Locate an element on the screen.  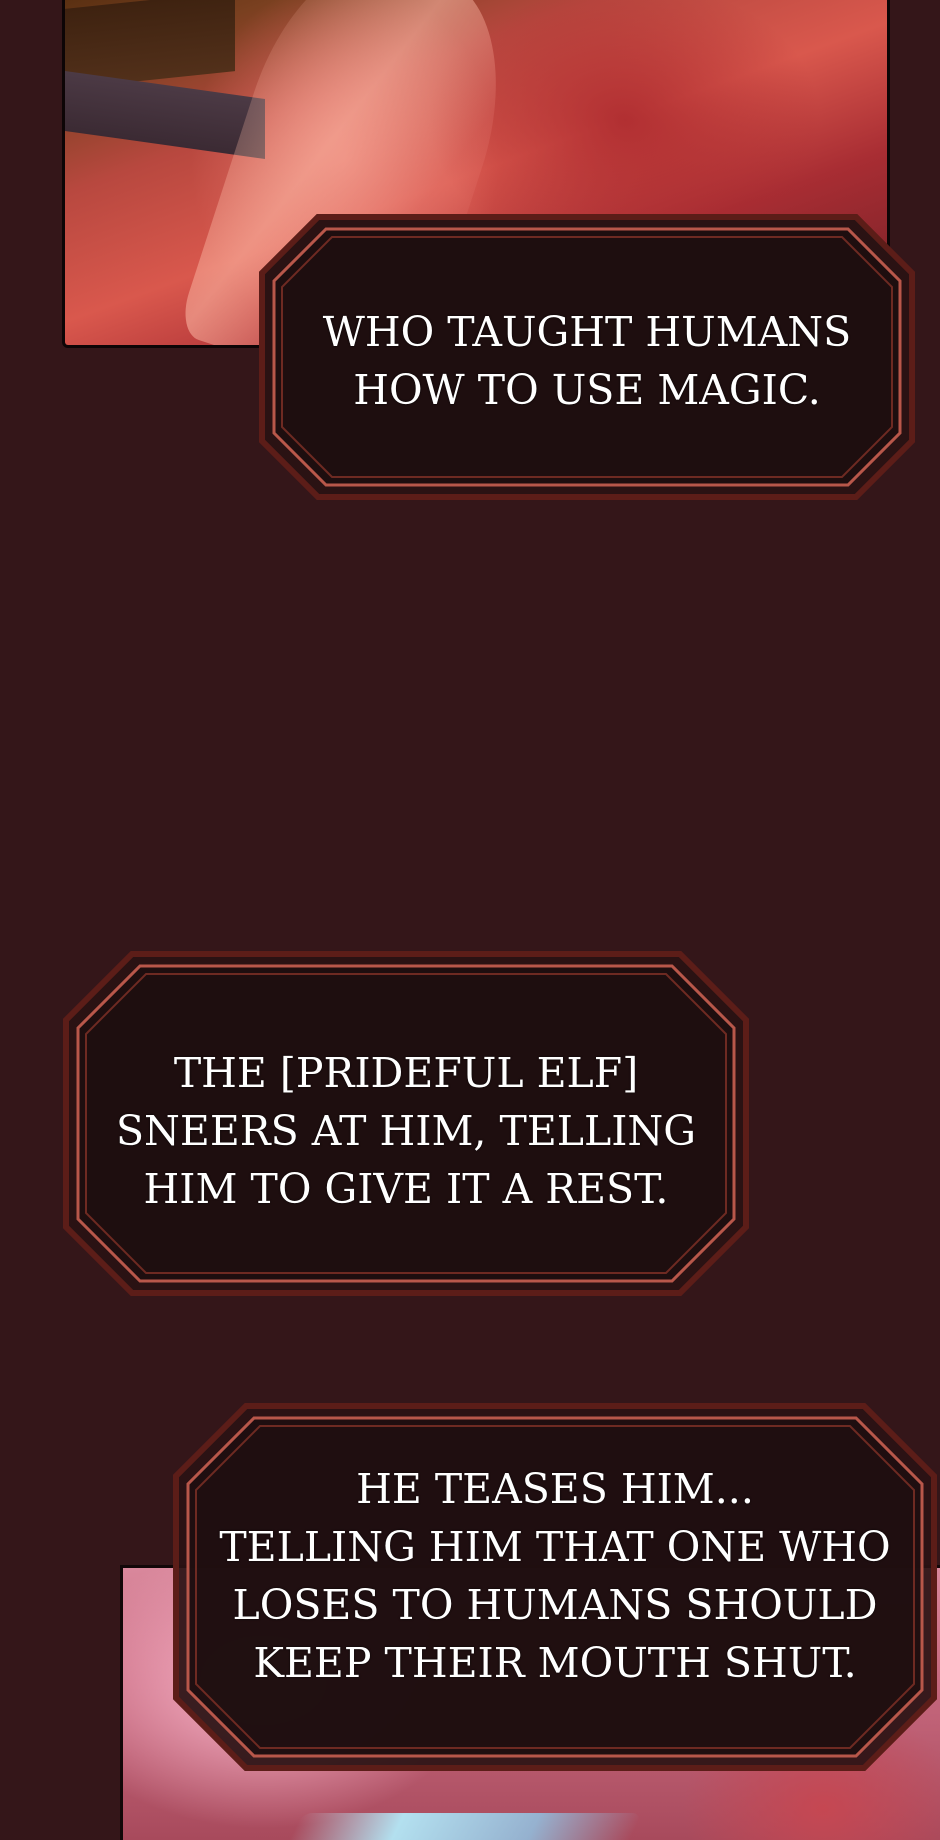
panel-band-shape is located at coordinates (165, 115).